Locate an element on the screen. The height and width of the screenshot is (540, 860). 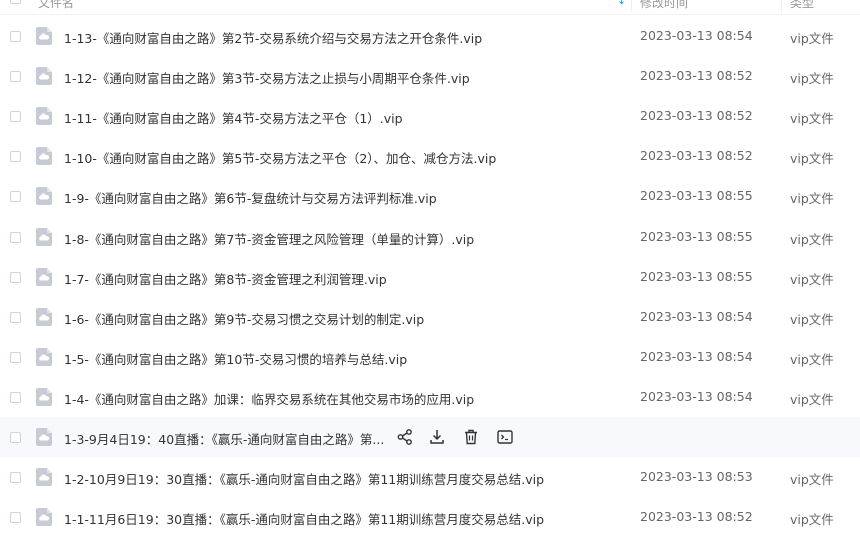
time-column-header: 修改时间 is located at coordinates (664, 5).